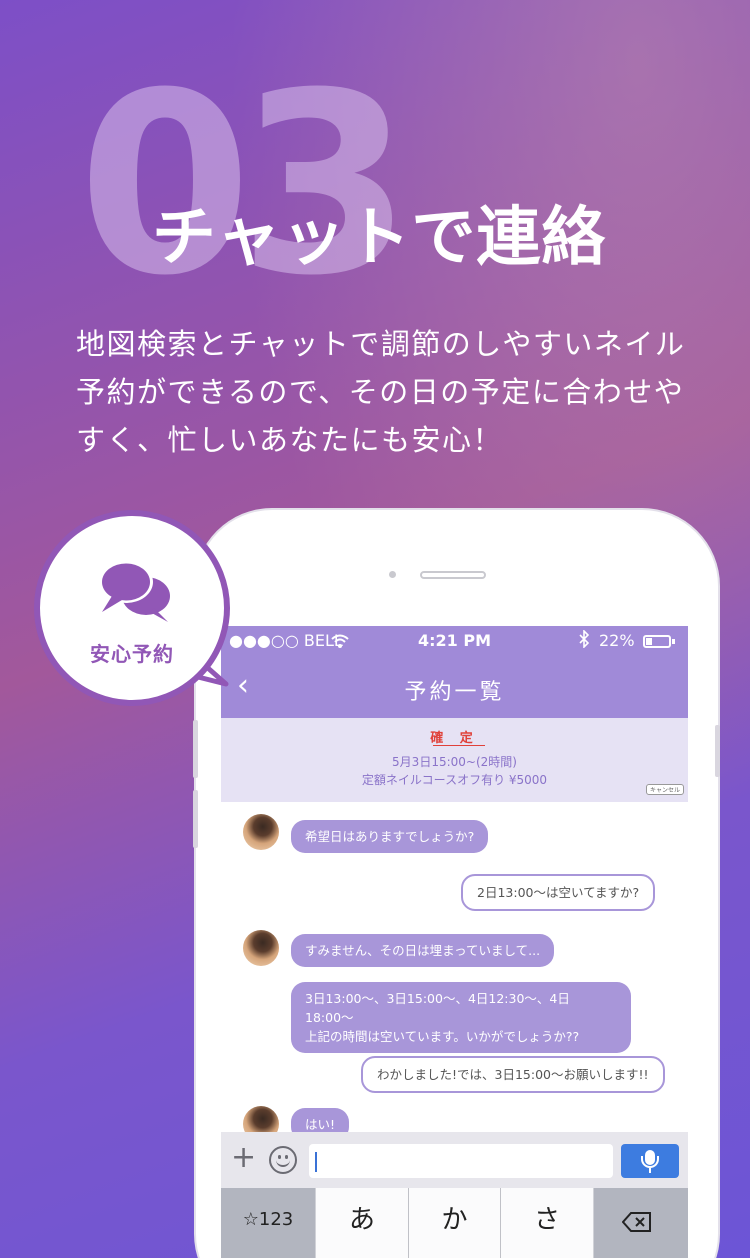 Image resolution: width=750 pixels, height=1258 pixels. What do you see at coordinates (513, 1074) in the screenshot?
I see `message-bubble: わかしました!では、3日15:00〜お願いします!!` at bounding box center [513, 1074].